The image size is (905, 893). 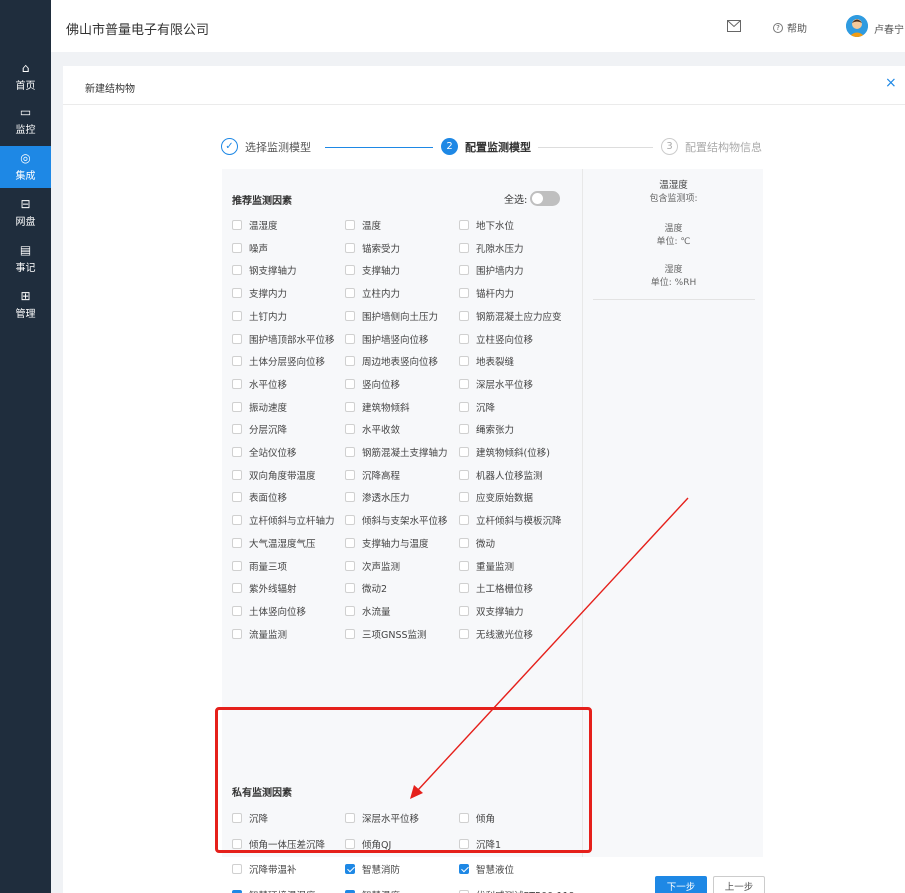 I want to click on recommended-factor-checkbox: 锚杆内力, so click(x=486, y=293).